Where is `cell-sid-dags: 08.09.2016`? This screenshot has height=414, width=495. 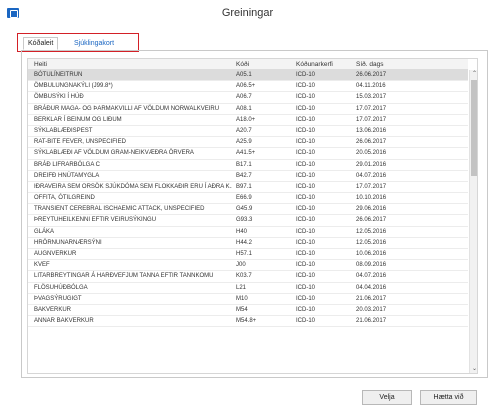
cell-sid-dags: 08.09.2016 is located at coordinates (371, 265).